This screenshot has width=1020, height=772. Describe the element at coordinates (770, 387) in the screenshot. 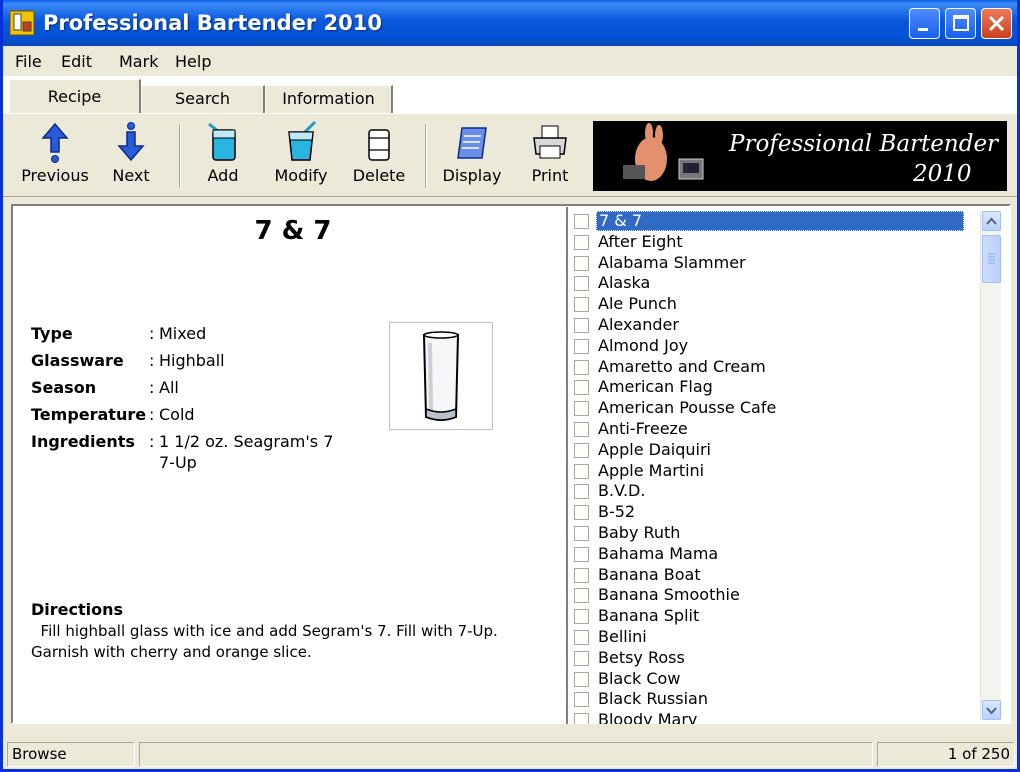

I see `list-item: American Flag` at that location.